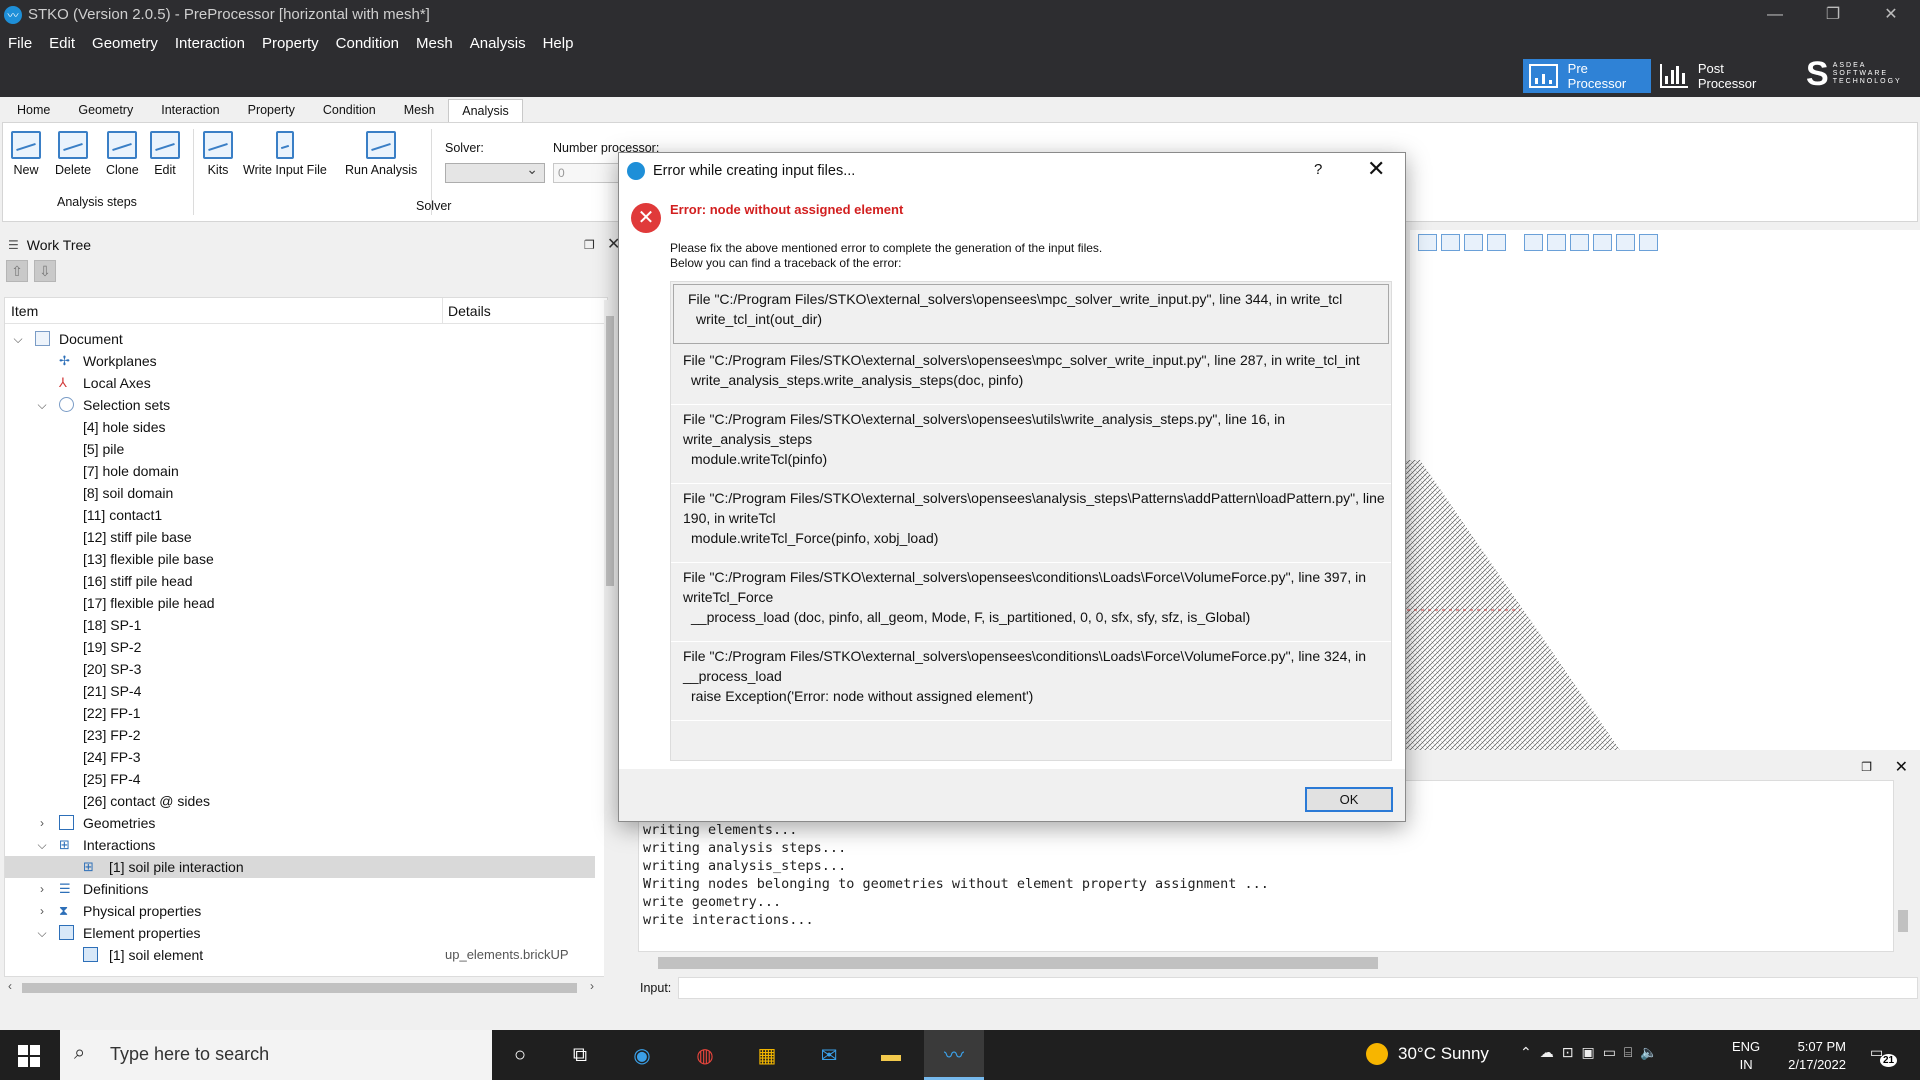 The width and height of the screenshot is (1920, 1080). What do you see at coordinates (105, 110) in the screenshot?
I see `tab-geometry: Geometry` at bounding box center [105, 110].